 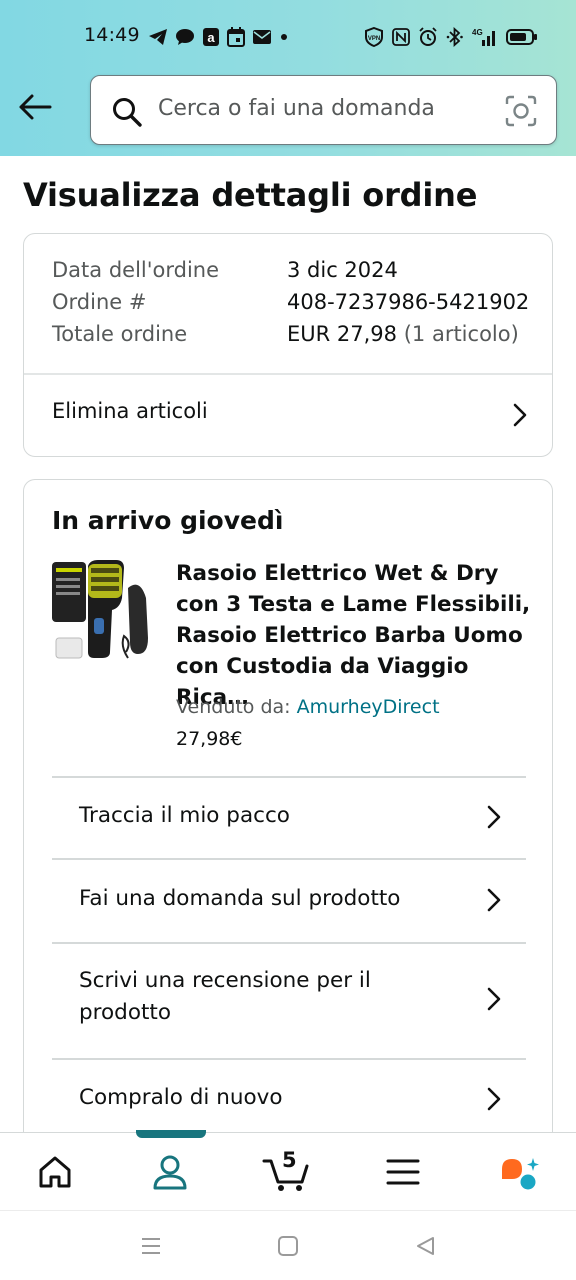 I want to click on signal-4g-icon: 4G, so click(x=483, y=37).